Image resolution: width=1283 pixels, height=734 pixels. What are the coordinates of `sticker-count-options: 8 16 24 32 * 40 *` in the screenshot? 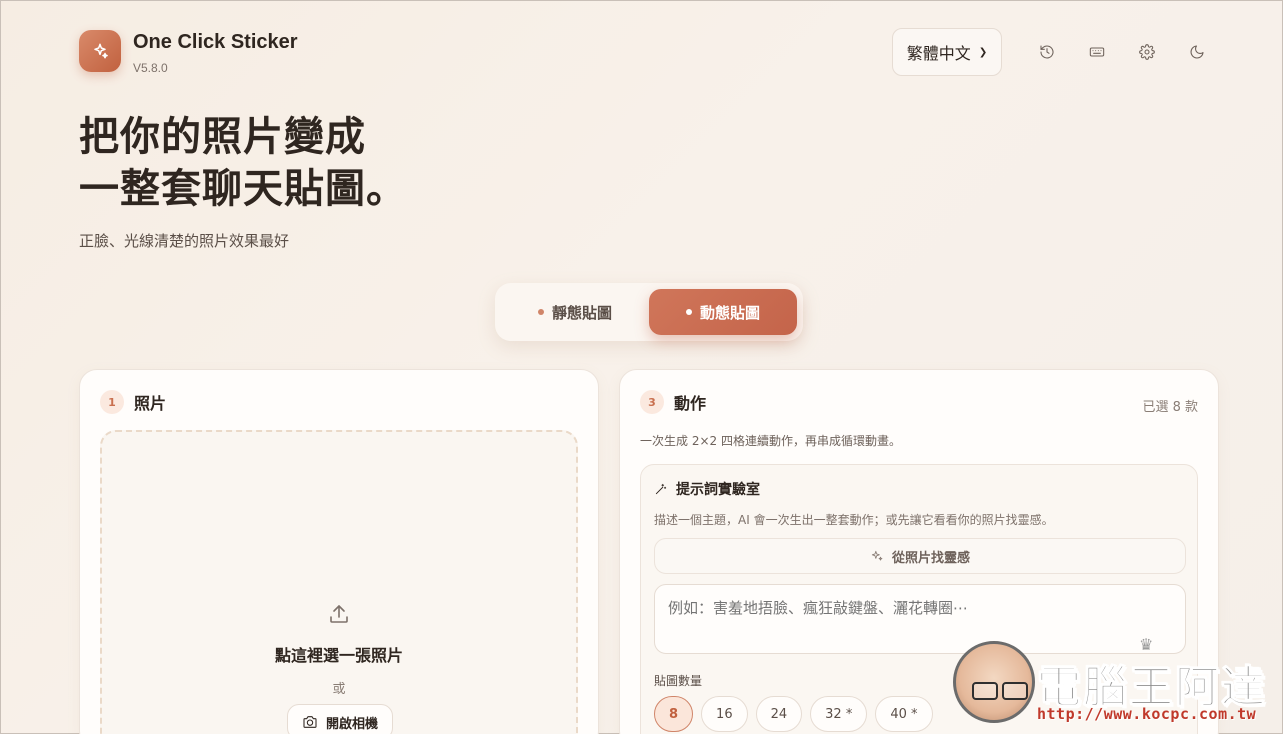 It's located at (793, 714).